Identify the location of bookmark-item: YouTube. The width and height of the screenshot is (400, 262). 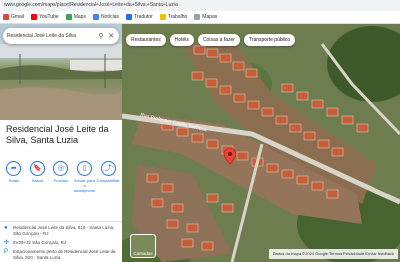
(45, 17).